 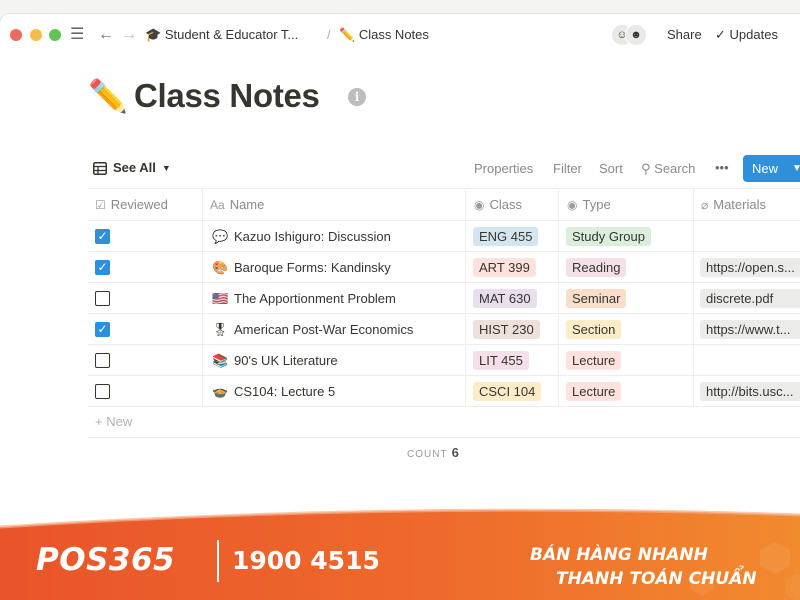 What do you see at coordinates (596, 267) in the screenshot?
I see `type-tag: Reading` at bounding box center [596, 267].